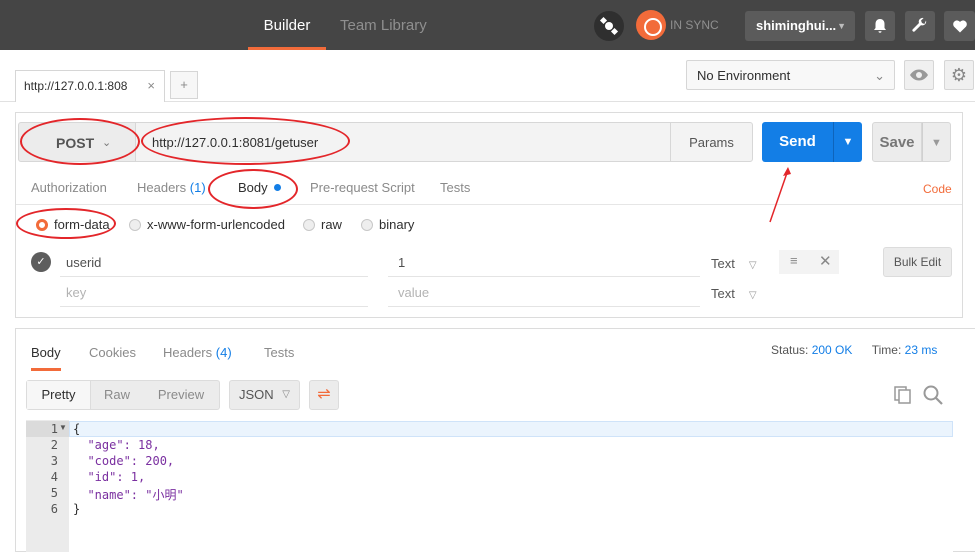  Describe the element at coordinates (936, 142) in the screenshot. I see `save-dropdown-button: ▼` at that location.